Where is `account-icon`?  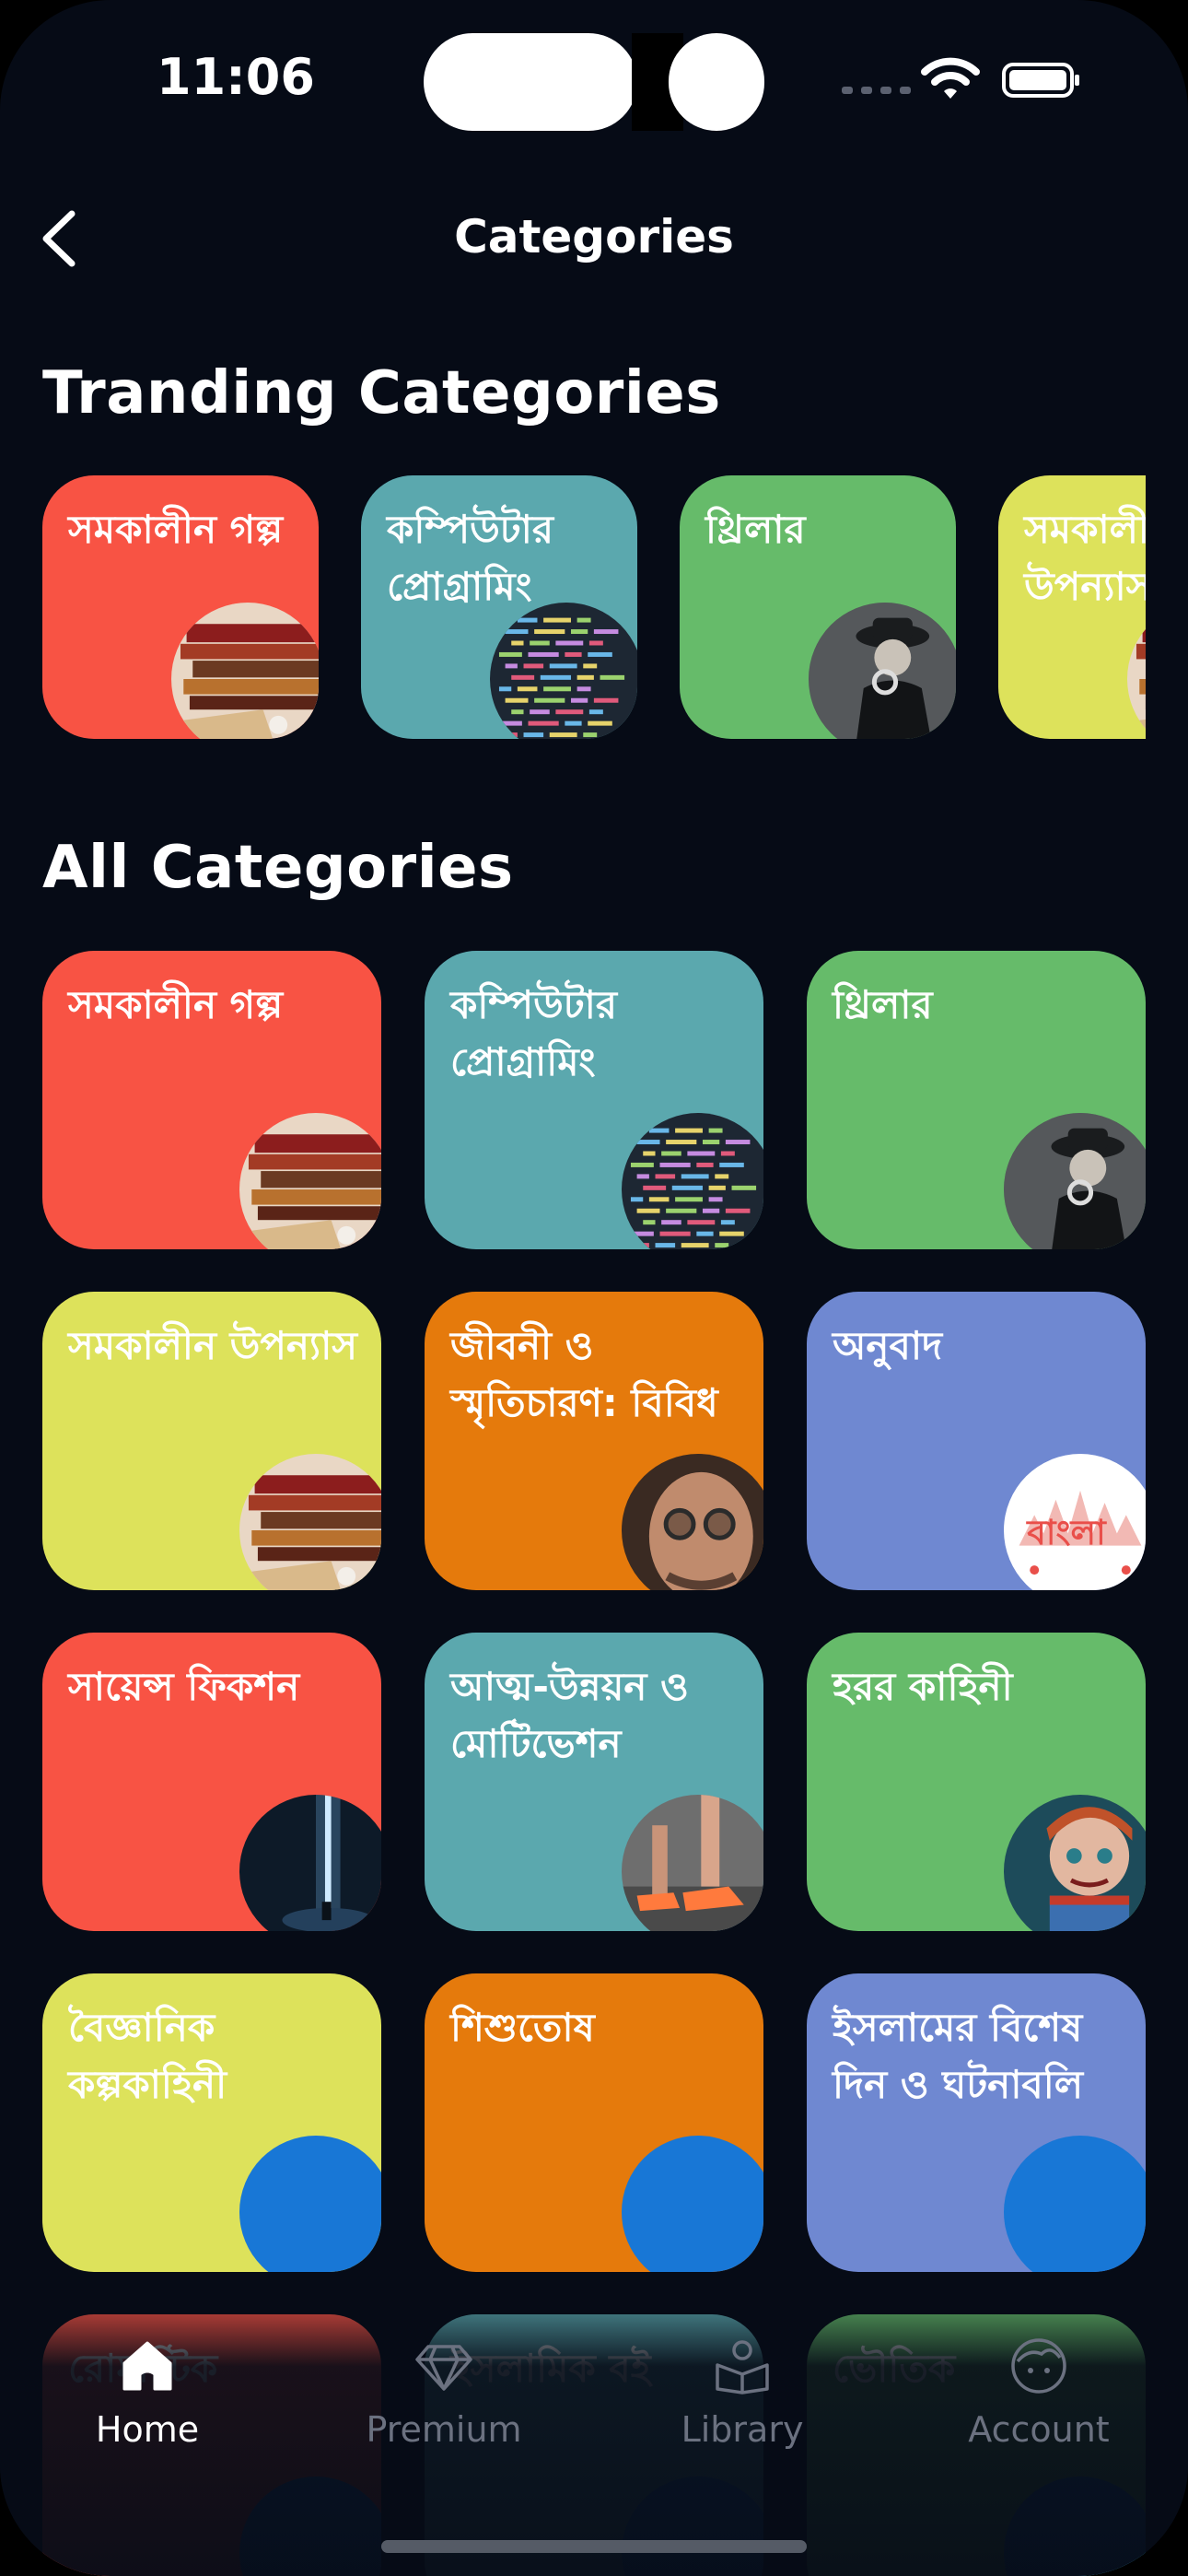
account-icon is located at coordinates (1038, 2366).